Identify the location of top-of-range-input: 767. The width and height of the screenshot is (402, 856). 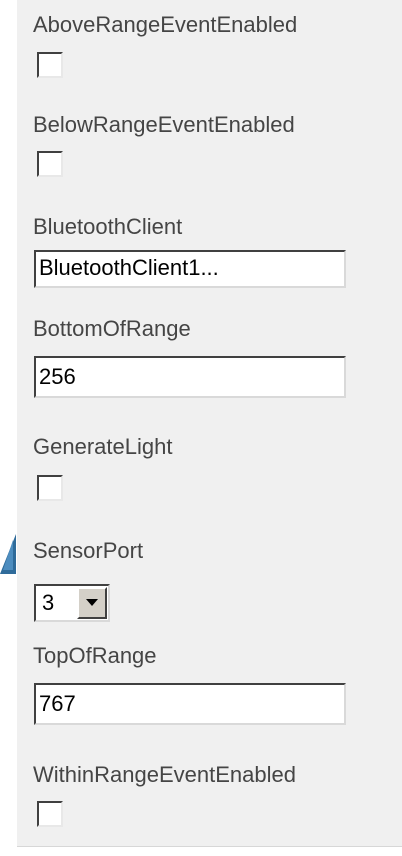
(190, 704).